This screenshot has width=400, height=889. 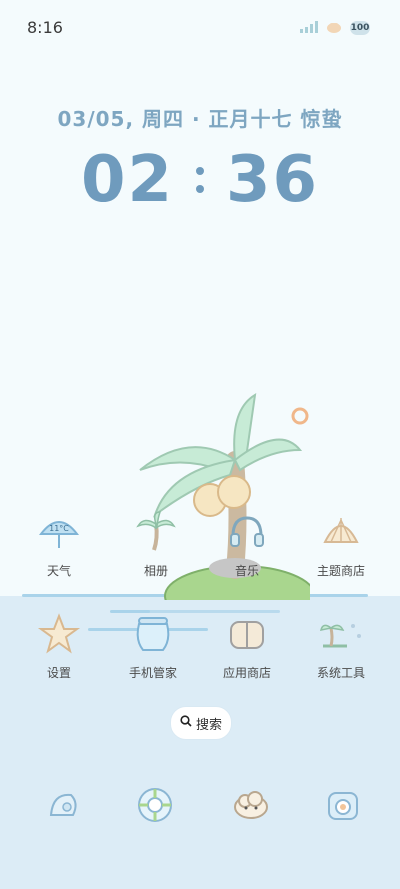 I want to click on dock-app-messages, so click(x=251, y=807).